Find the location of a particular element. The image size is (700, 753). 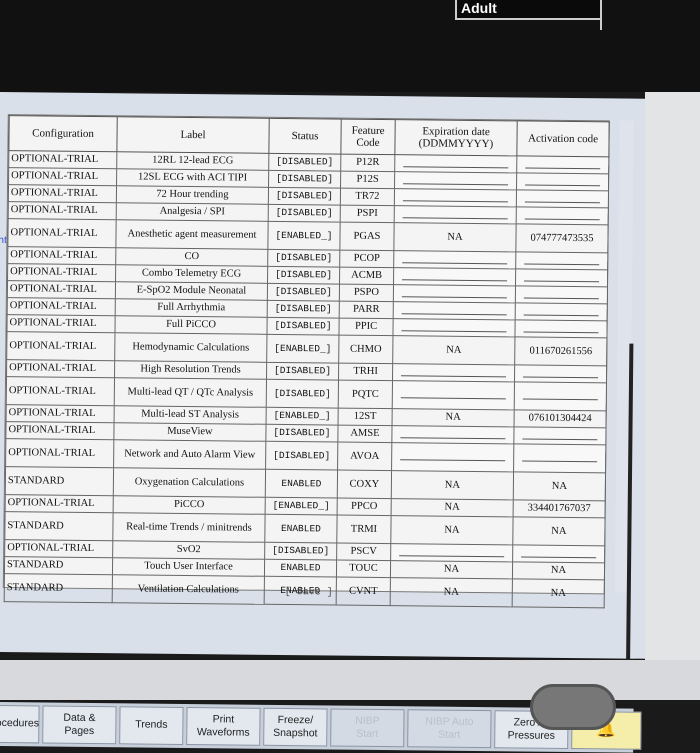

data-pages-button: Data & Pages is located at coordinates (79, 725).